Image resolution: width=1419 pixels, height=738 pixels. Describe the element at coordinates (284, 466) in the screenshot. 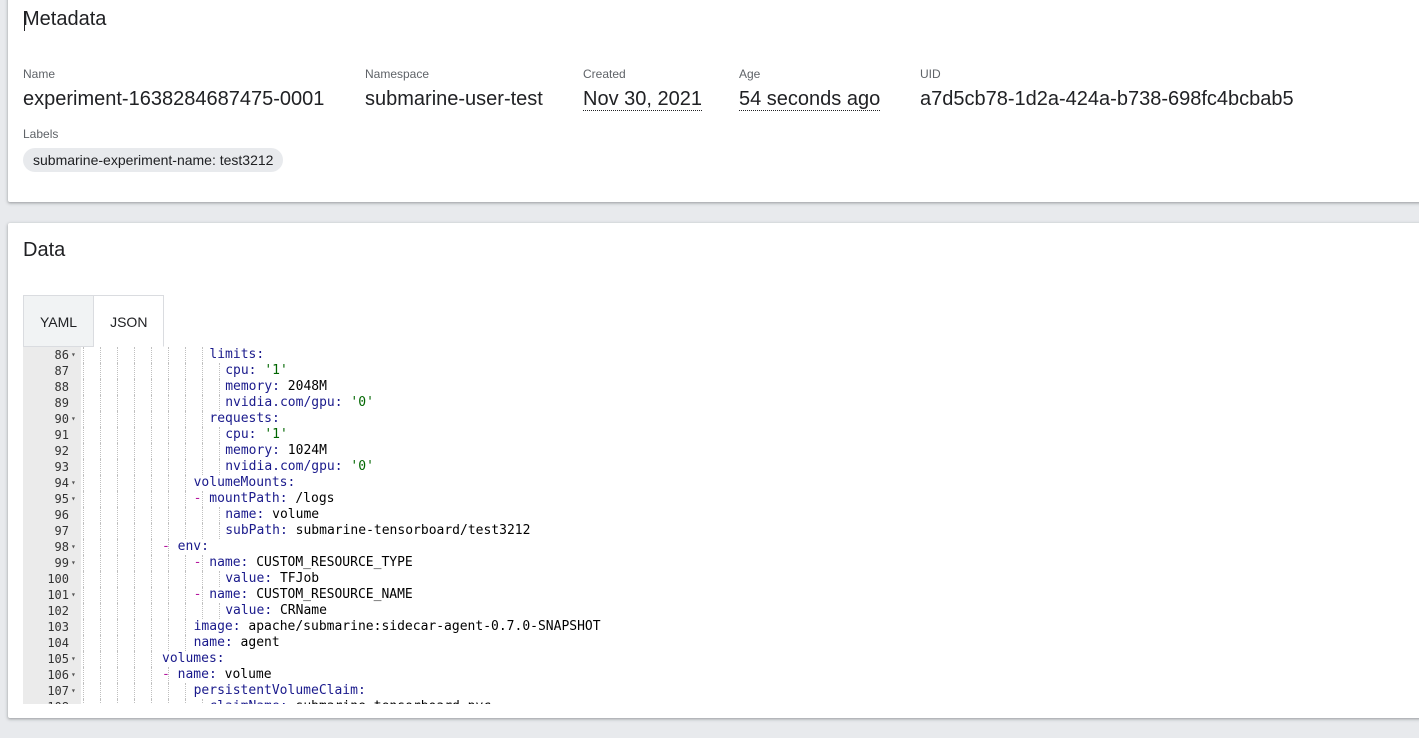

I see `yaml-key: nvidia.com/gpu:` at that location.